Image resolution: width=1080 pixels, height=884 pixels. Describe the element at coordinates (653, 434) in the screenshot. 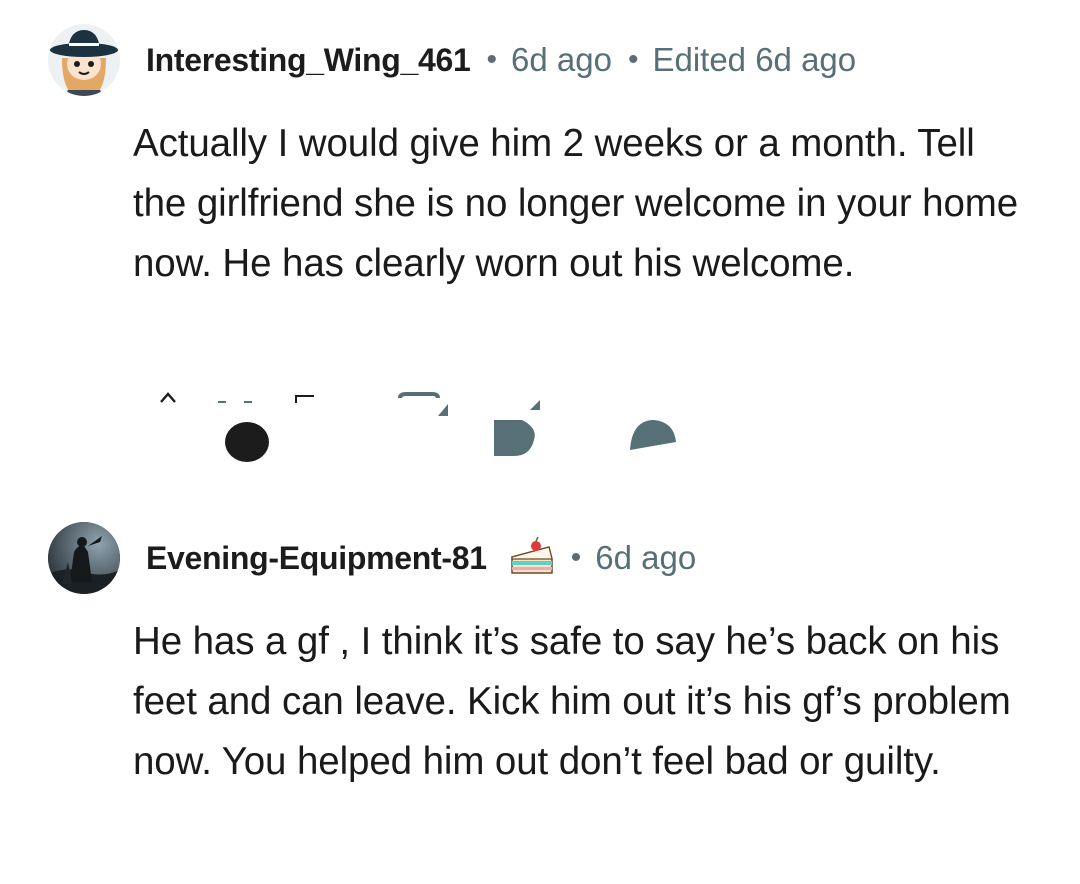

I see `more-options-icon` at that location.